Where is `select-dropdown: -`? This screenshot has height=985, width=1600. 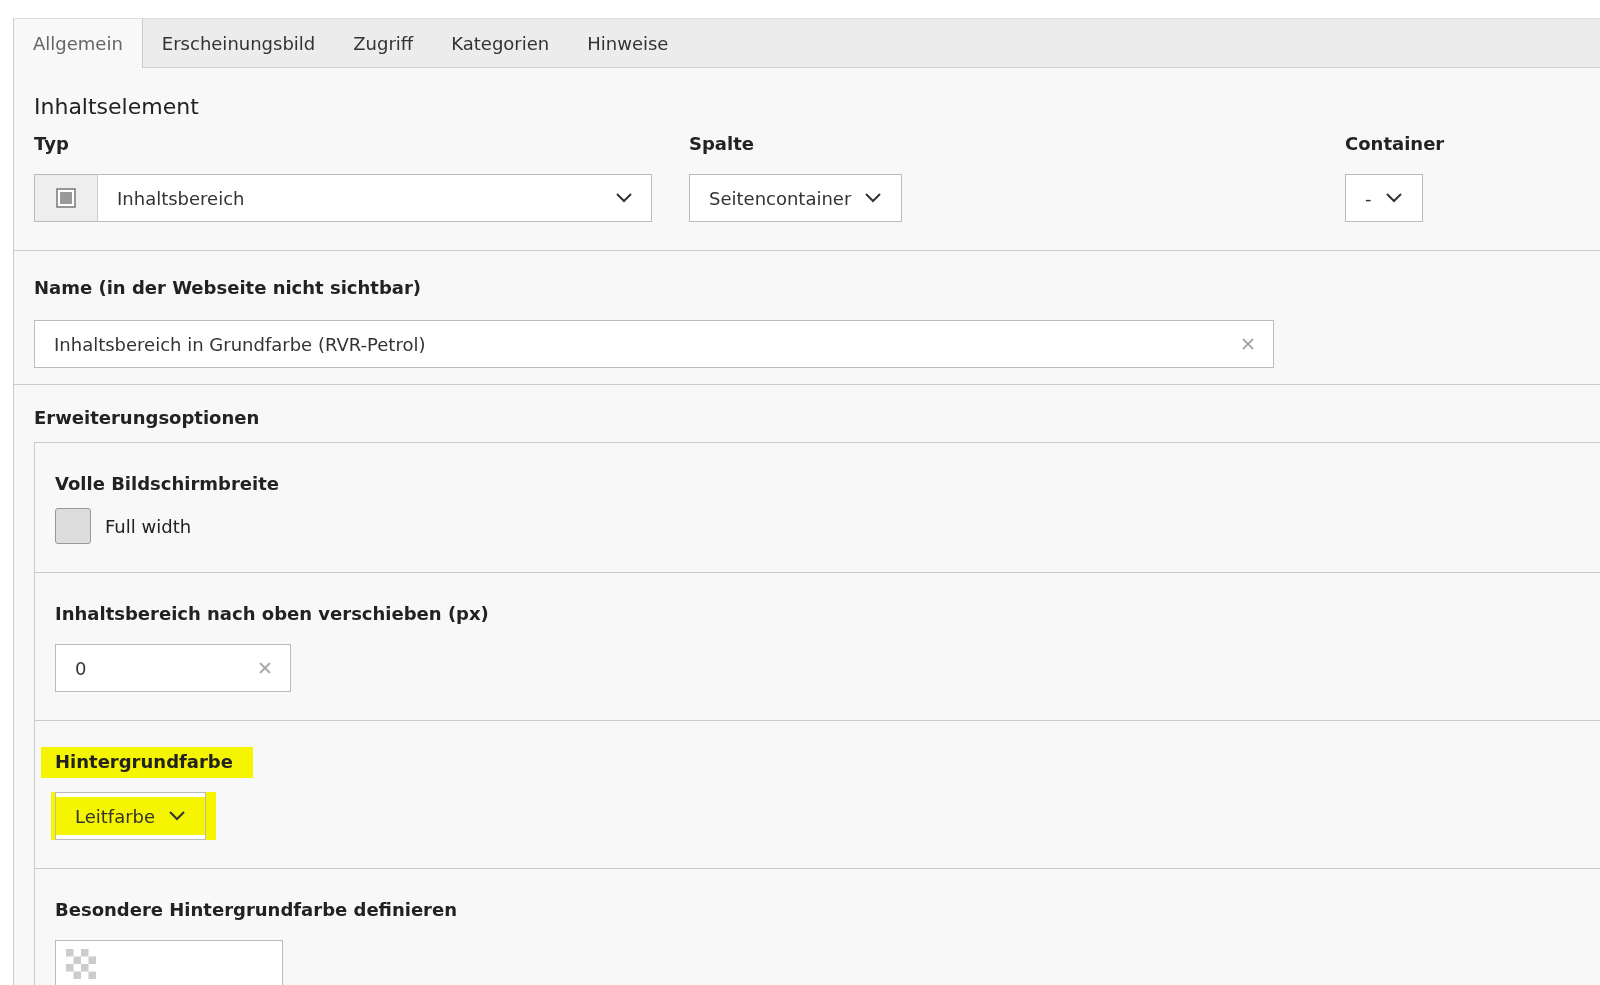
select-dropdown: - is located at coordinates (1384, 198).